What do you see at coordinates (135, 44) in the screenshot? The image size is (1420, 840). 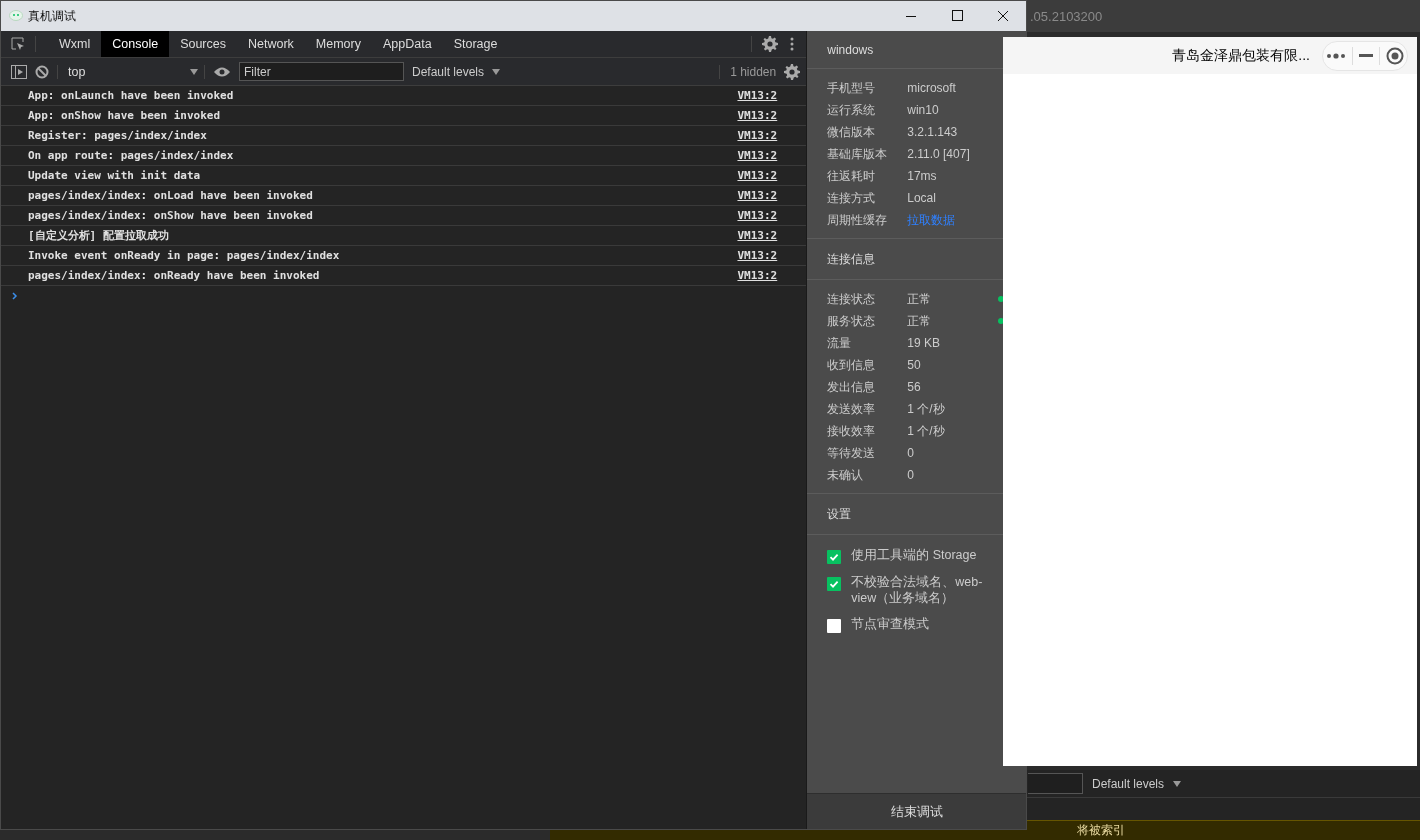 I see `tab: Console` at bounding box center [135, 44].